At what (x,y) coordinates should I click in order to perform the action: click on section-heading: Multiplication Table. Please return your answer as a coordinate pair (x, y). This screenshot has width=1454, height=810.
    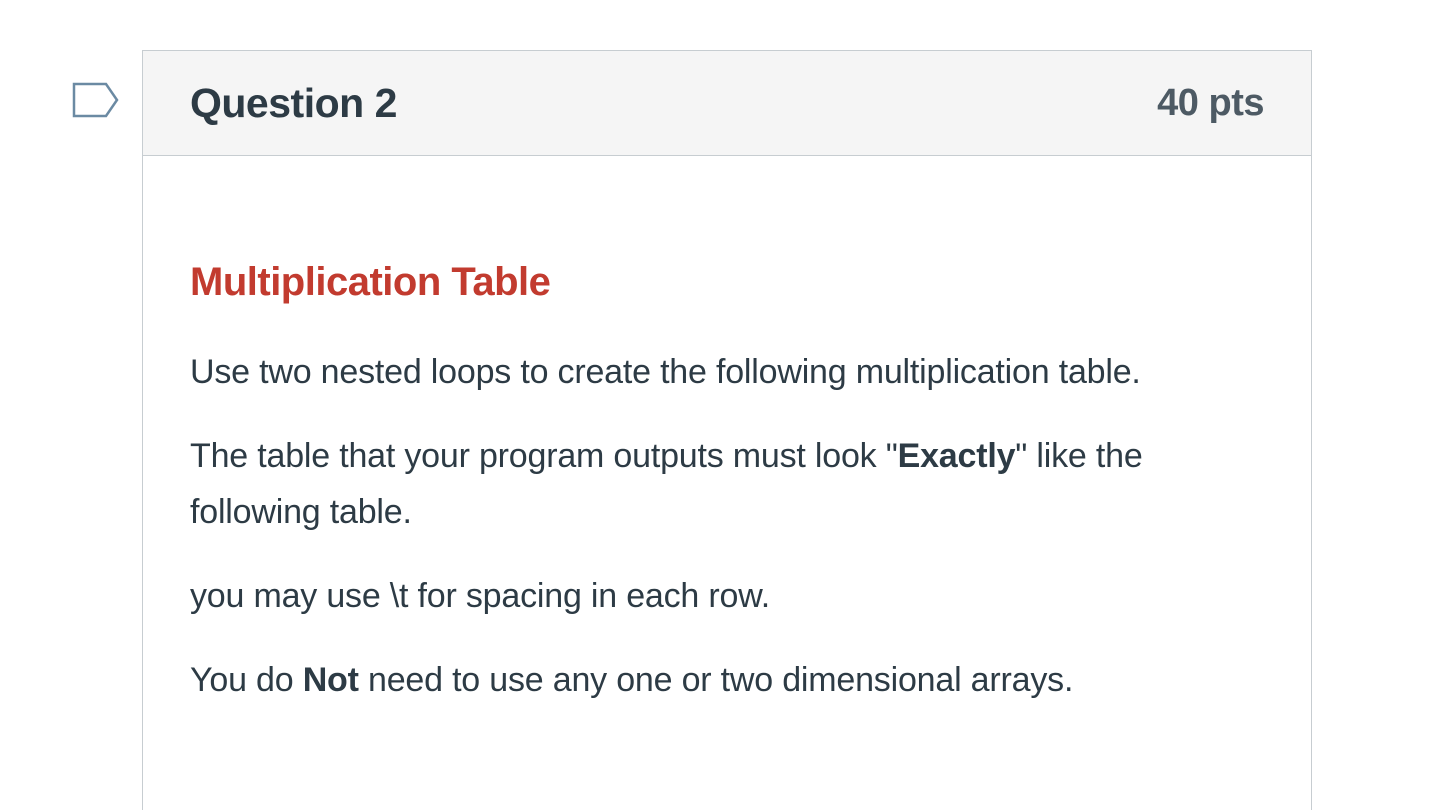
    Looking at the image, I should click on (370, 282).